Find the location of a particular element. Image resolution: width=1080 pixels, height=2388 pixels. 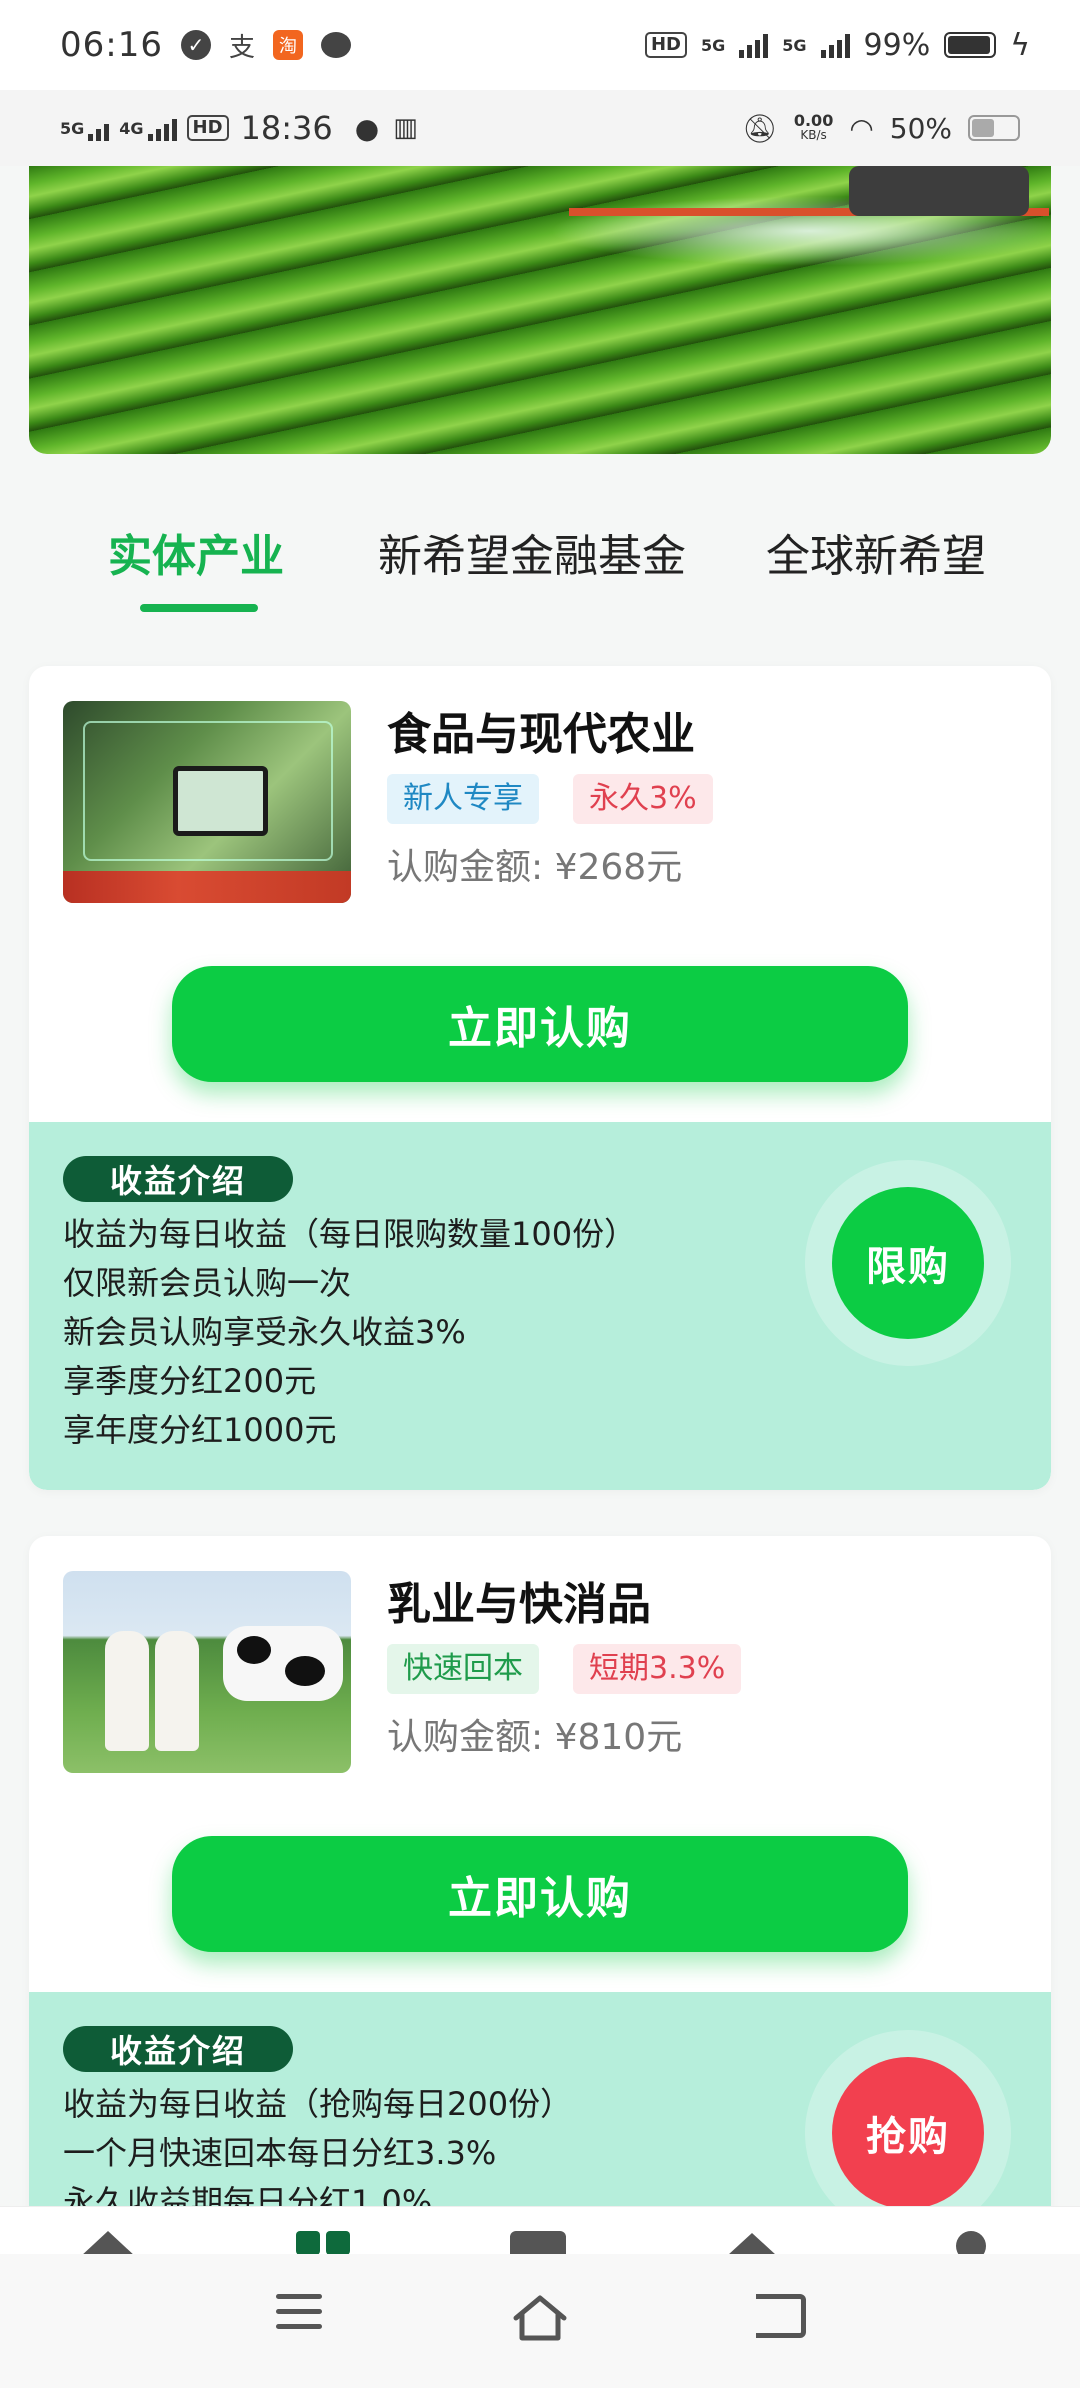

intro-line: 收益为每日收益（抢购每日200份） is located at coordinates (318, 2104).